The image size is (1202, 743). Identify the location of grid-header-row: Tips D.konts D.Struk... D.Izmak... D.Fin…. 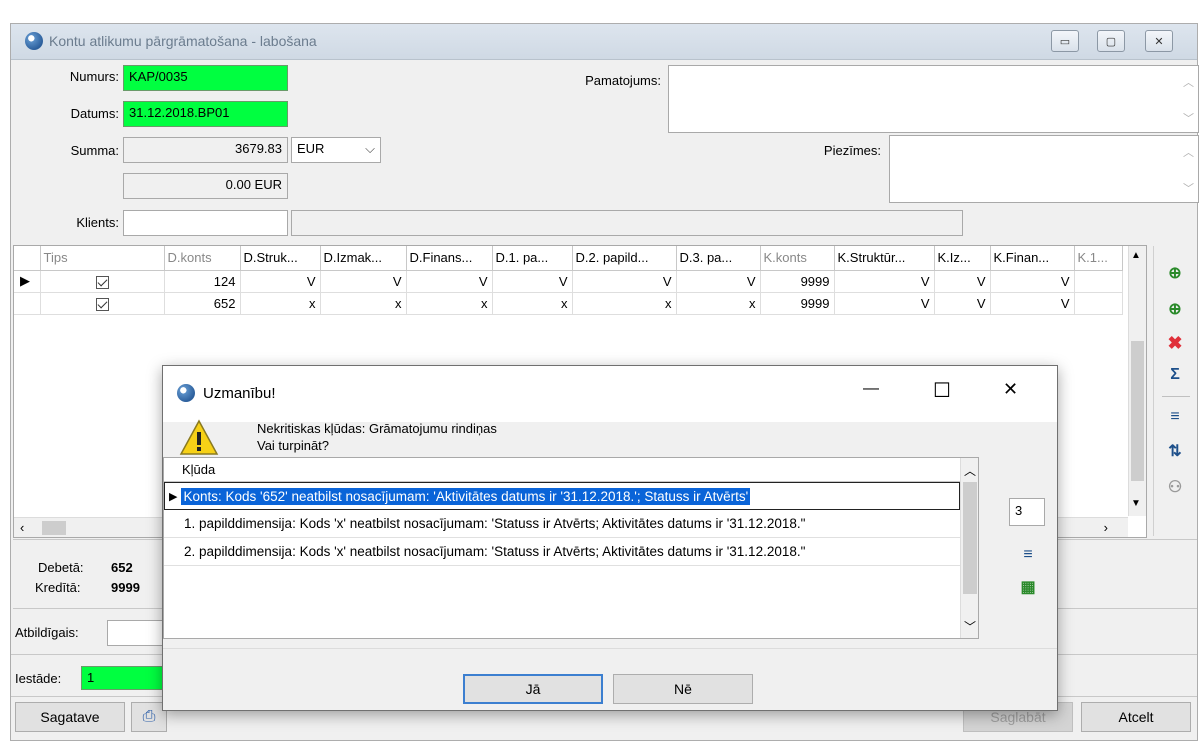
(568, 258).